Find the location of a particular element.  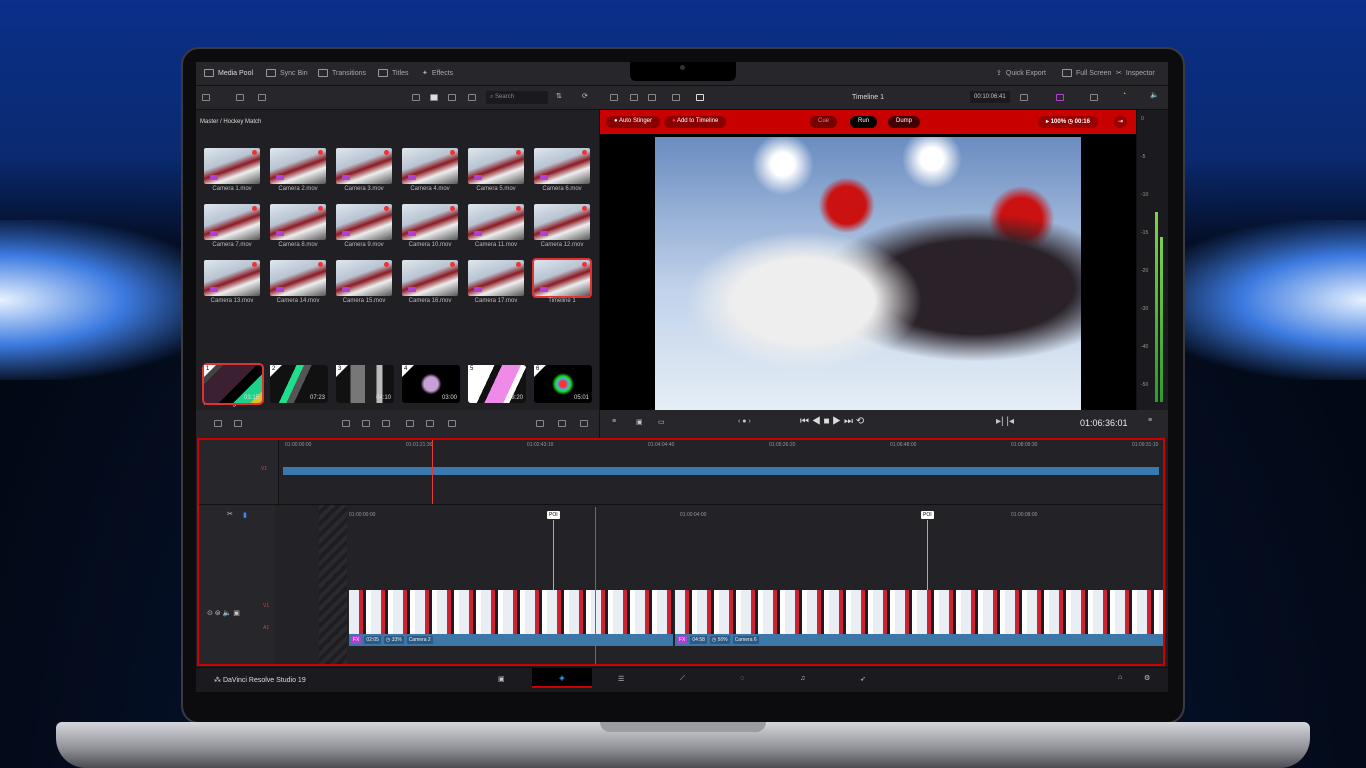

tab-media-pool: Media Pool is located at coordinates (228, 73).